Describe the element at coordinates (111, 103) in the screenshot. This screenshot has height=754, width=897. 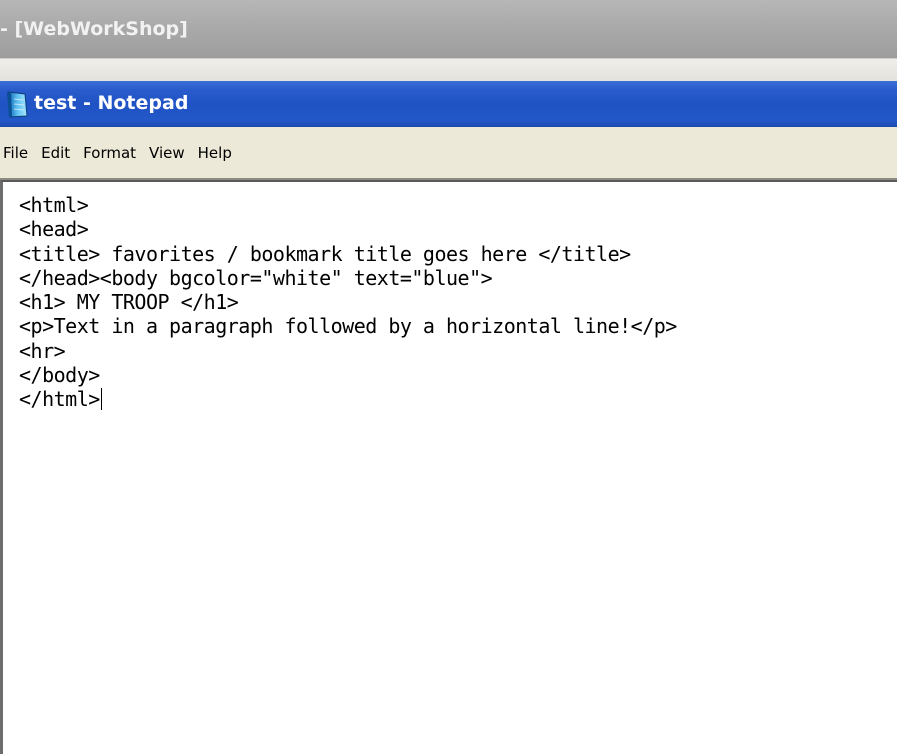
I see `window-title: test - Notepad` at that location.